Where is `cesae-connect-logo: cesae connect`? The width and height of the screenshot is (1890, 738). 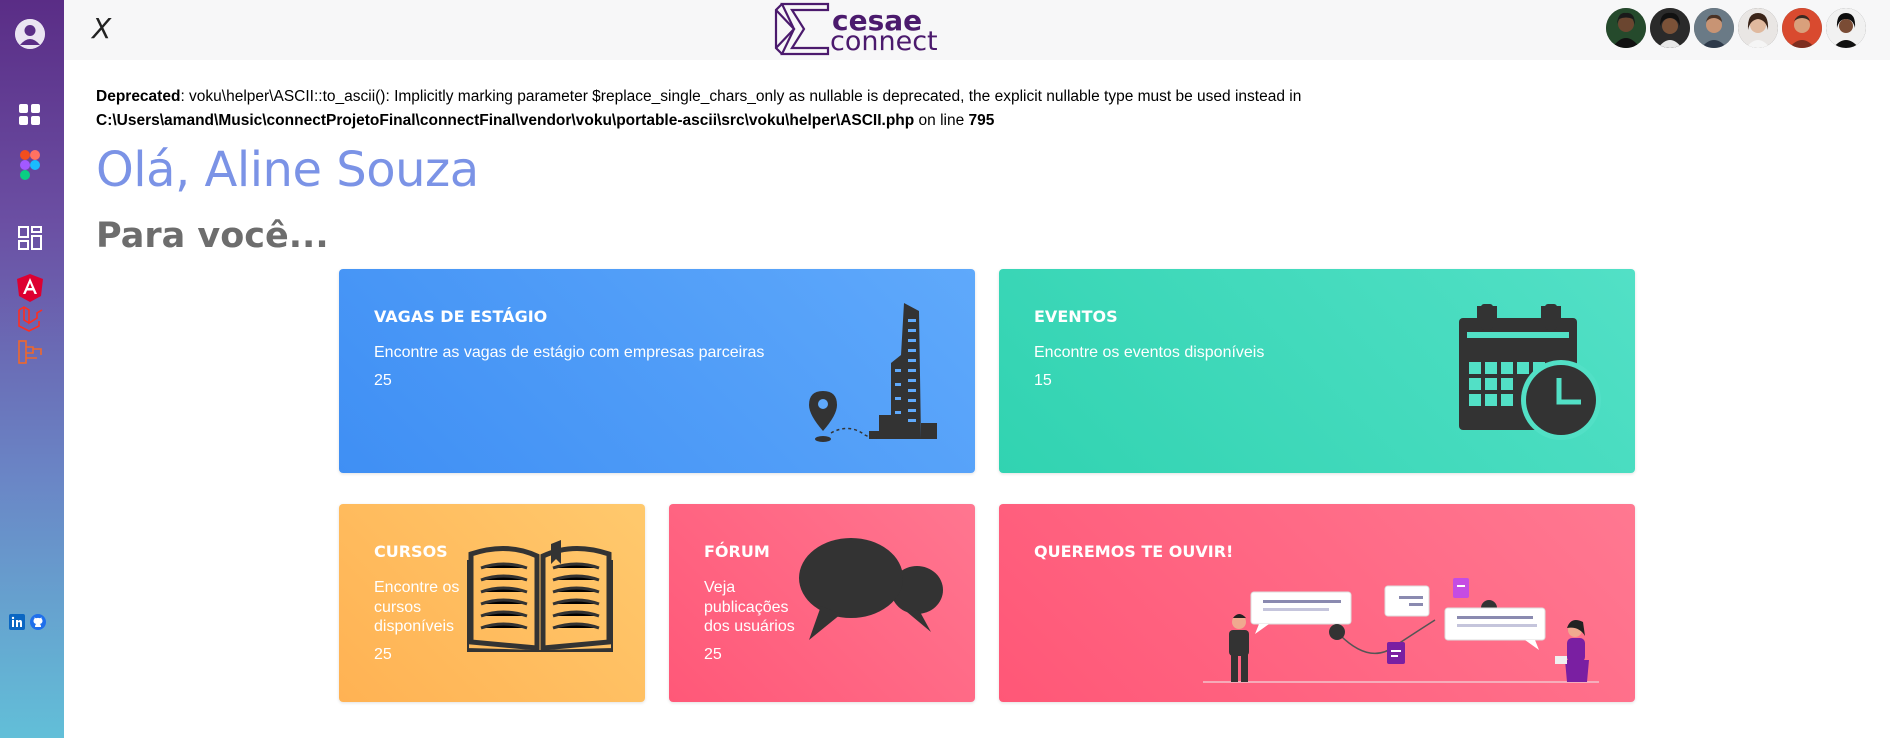 cesae-connect-logo: cesae connect is located at coordinates (857, 29).